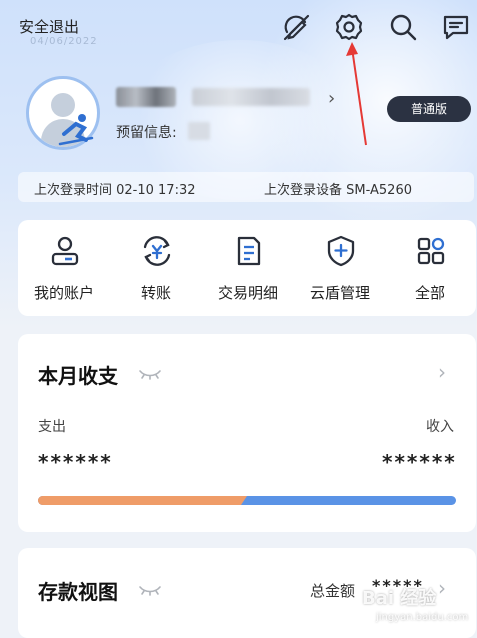  What do you see at coordinates (64, 268) in the screenshot?
I see `quick-action-my-account: 我的账户` at bounding box center [64, 268].